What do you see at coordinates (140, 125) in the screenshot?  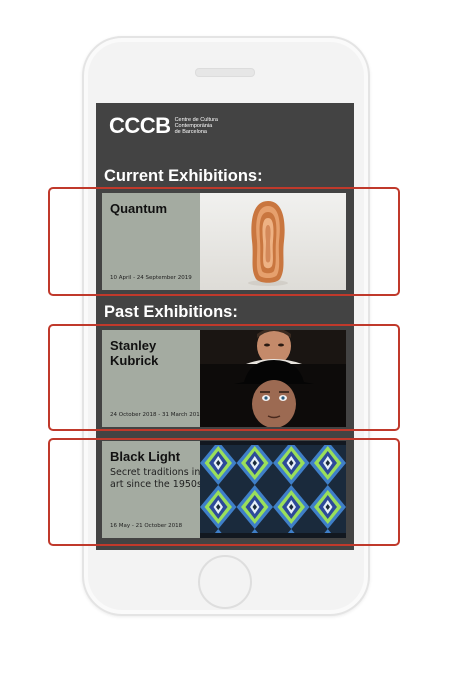 I see `logo-mark: CCCB` at bounding box center [140, 125].